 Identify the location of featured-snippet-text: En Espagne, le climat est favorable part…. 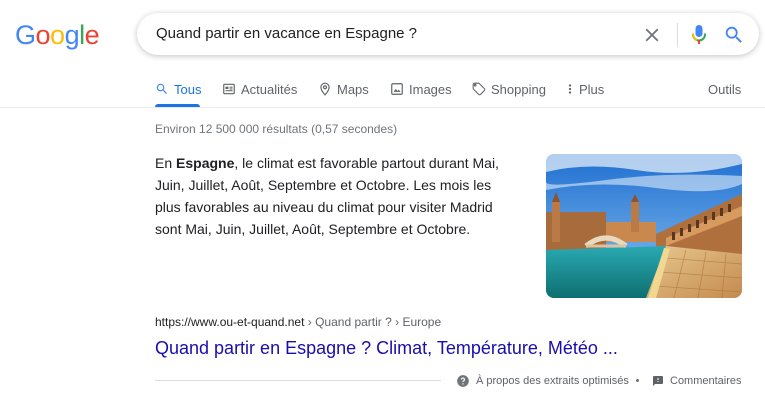
(335, 196).